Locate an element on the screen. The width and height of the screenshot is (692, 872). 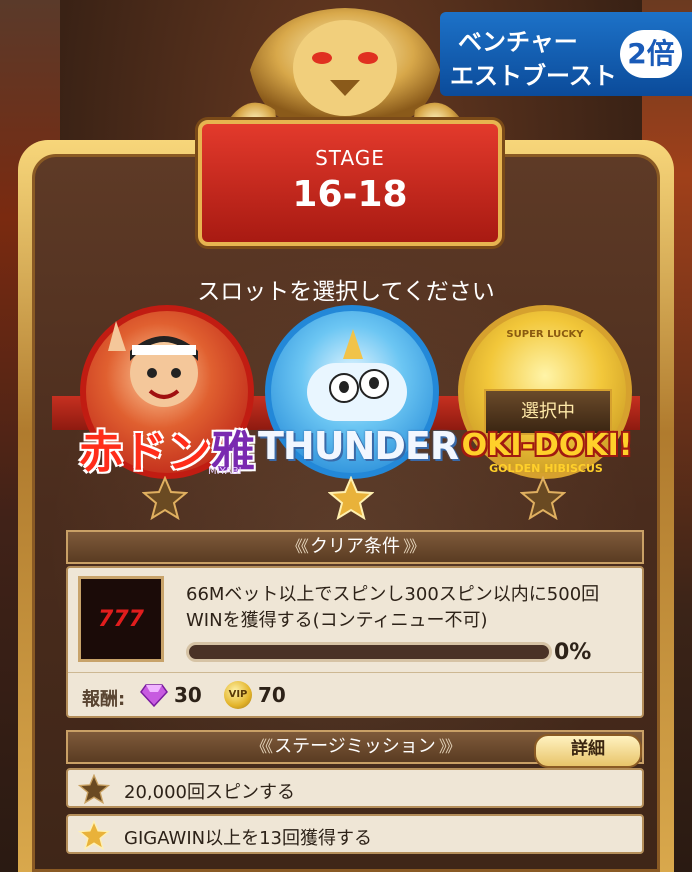
slot-2-star-icon is located at coordinates (351, 498).